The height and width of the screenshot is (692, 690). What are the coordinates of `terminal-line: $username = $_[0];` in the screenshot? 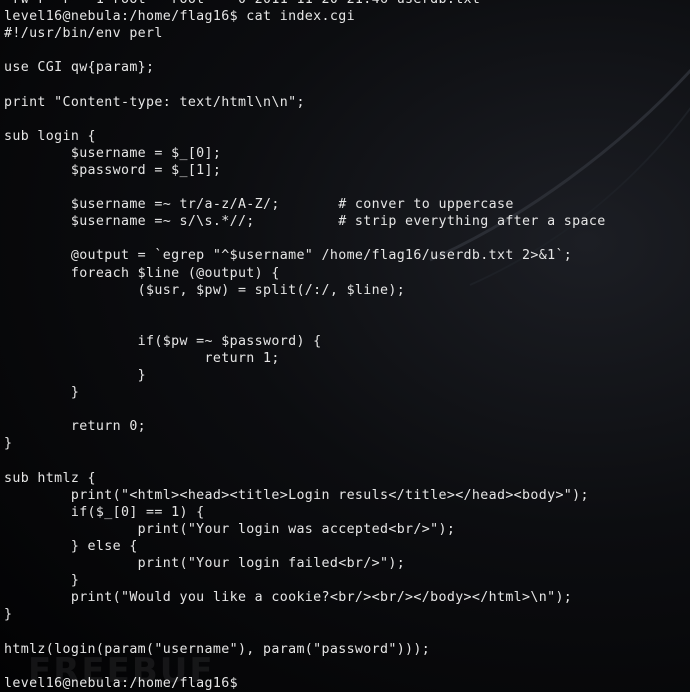 It's located at (113, 153).